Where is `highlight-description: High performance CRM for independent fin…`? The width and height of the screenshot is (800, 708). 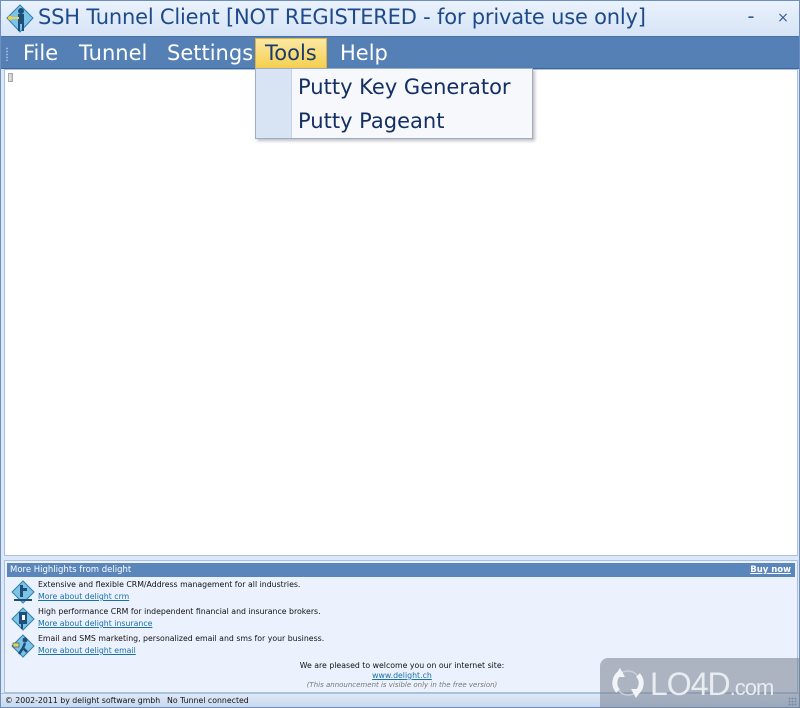 highlight-description: High performance CRM for independent fin… is located at coordinates (179, 611).